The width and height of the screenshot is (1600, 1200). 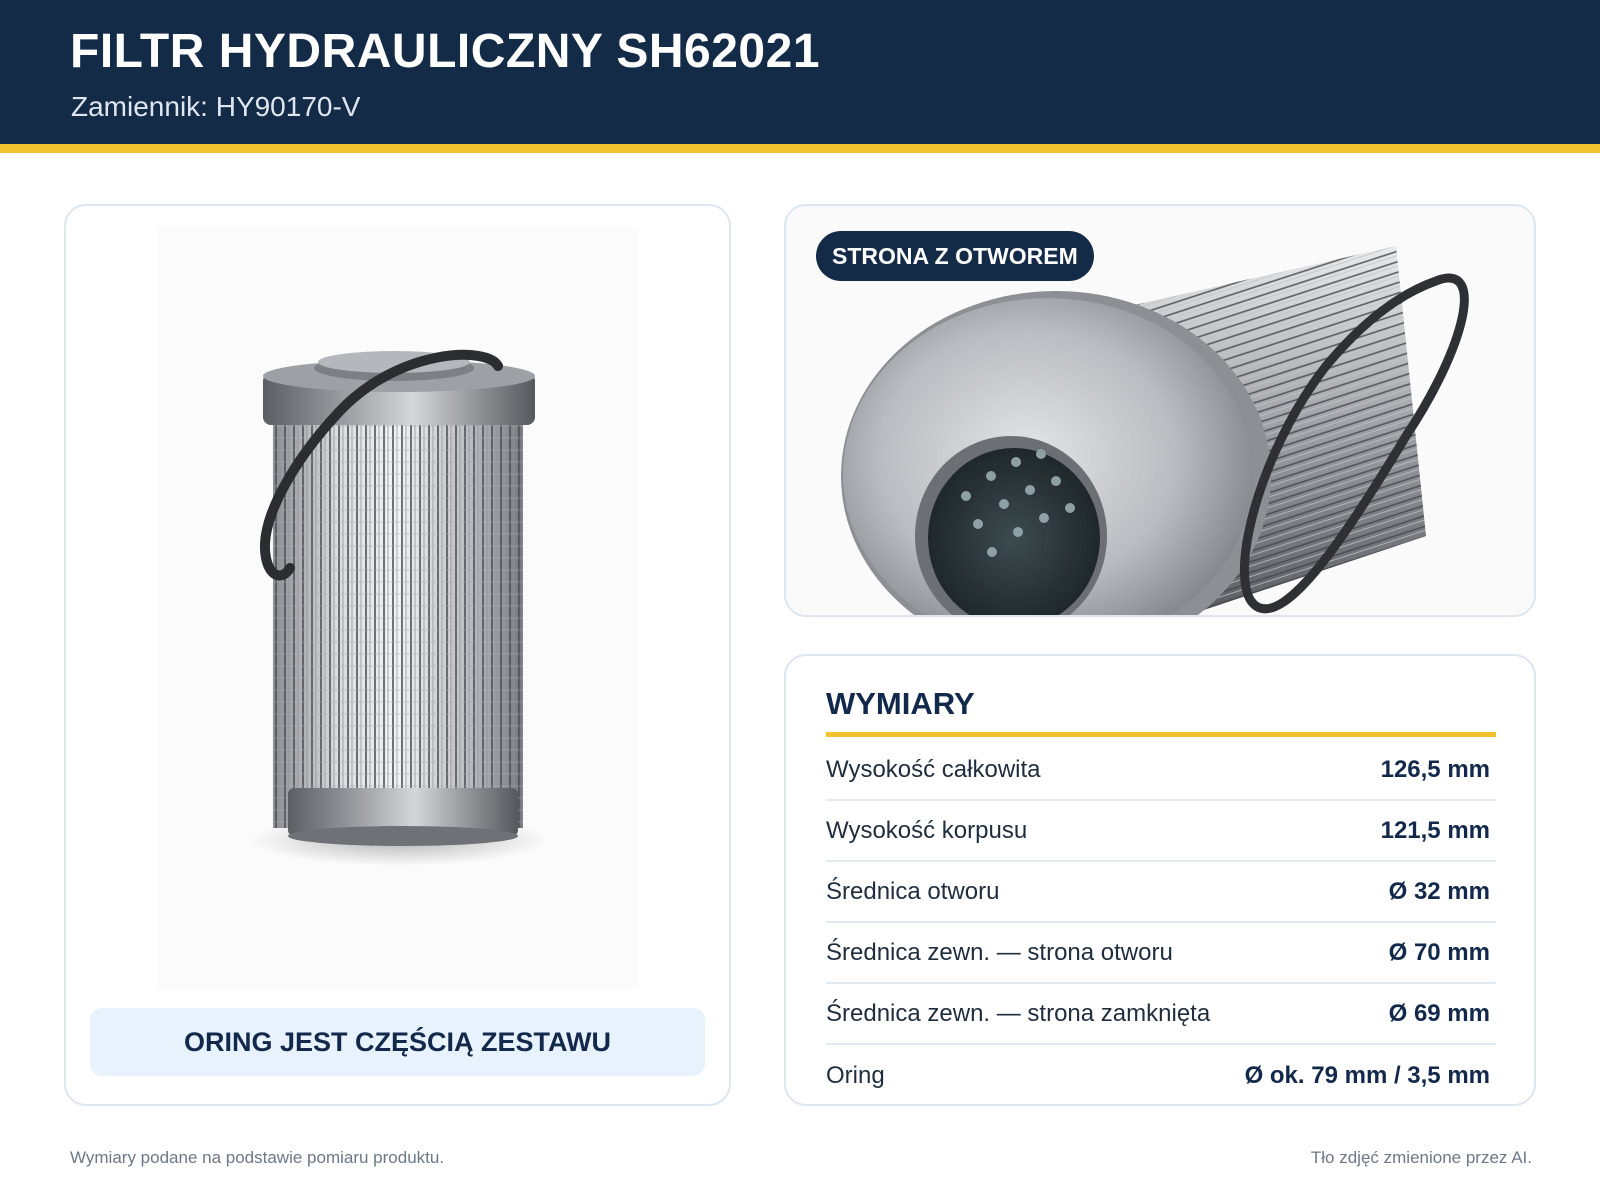 I want to click on dimension-row: Wysokość korpusu 121,5 mm, so click(x=1161, y=831).